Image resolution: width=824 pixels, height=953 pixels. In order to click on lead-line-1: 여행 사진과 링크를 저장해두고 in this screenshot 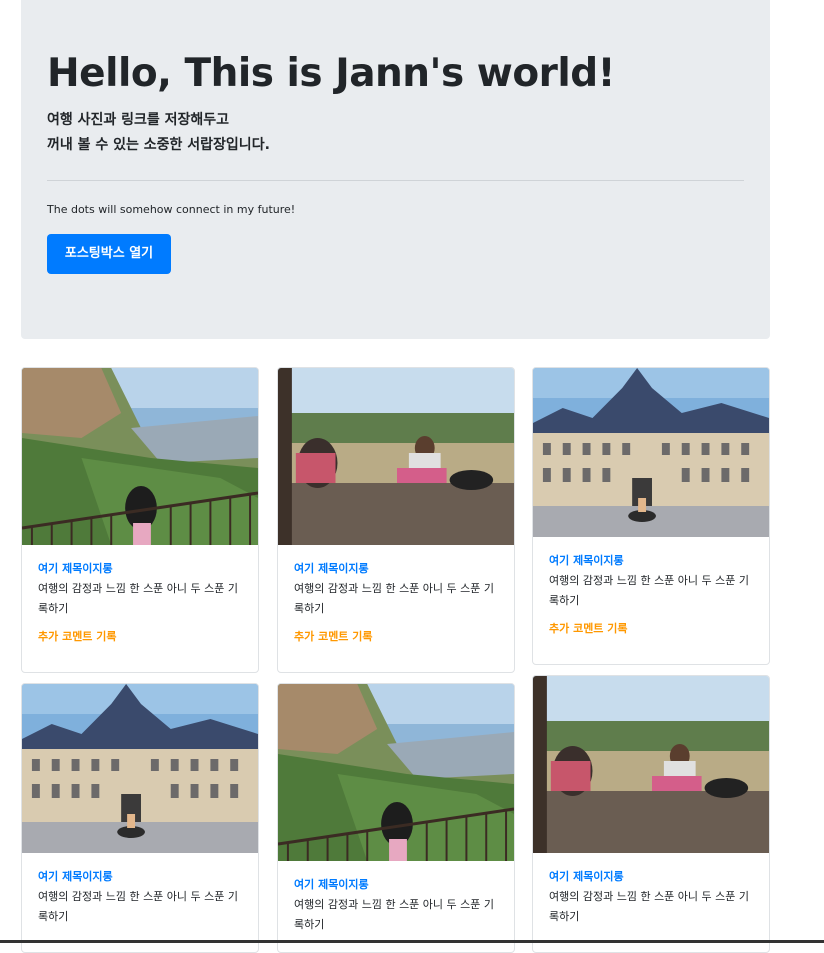, I will do `click(138, 120)`.